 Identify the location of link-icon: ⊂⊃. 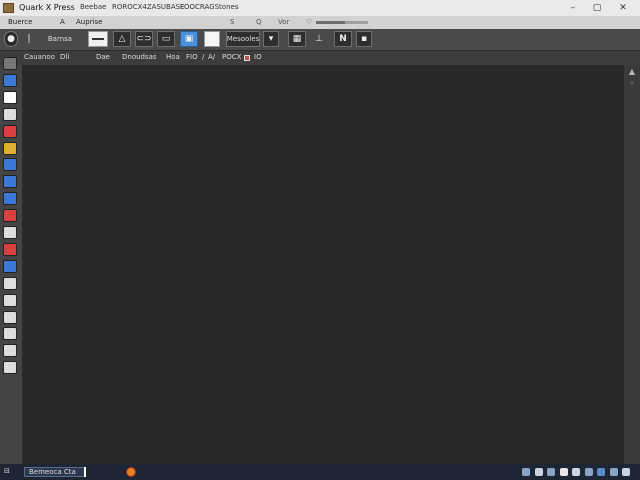
(144, 39).